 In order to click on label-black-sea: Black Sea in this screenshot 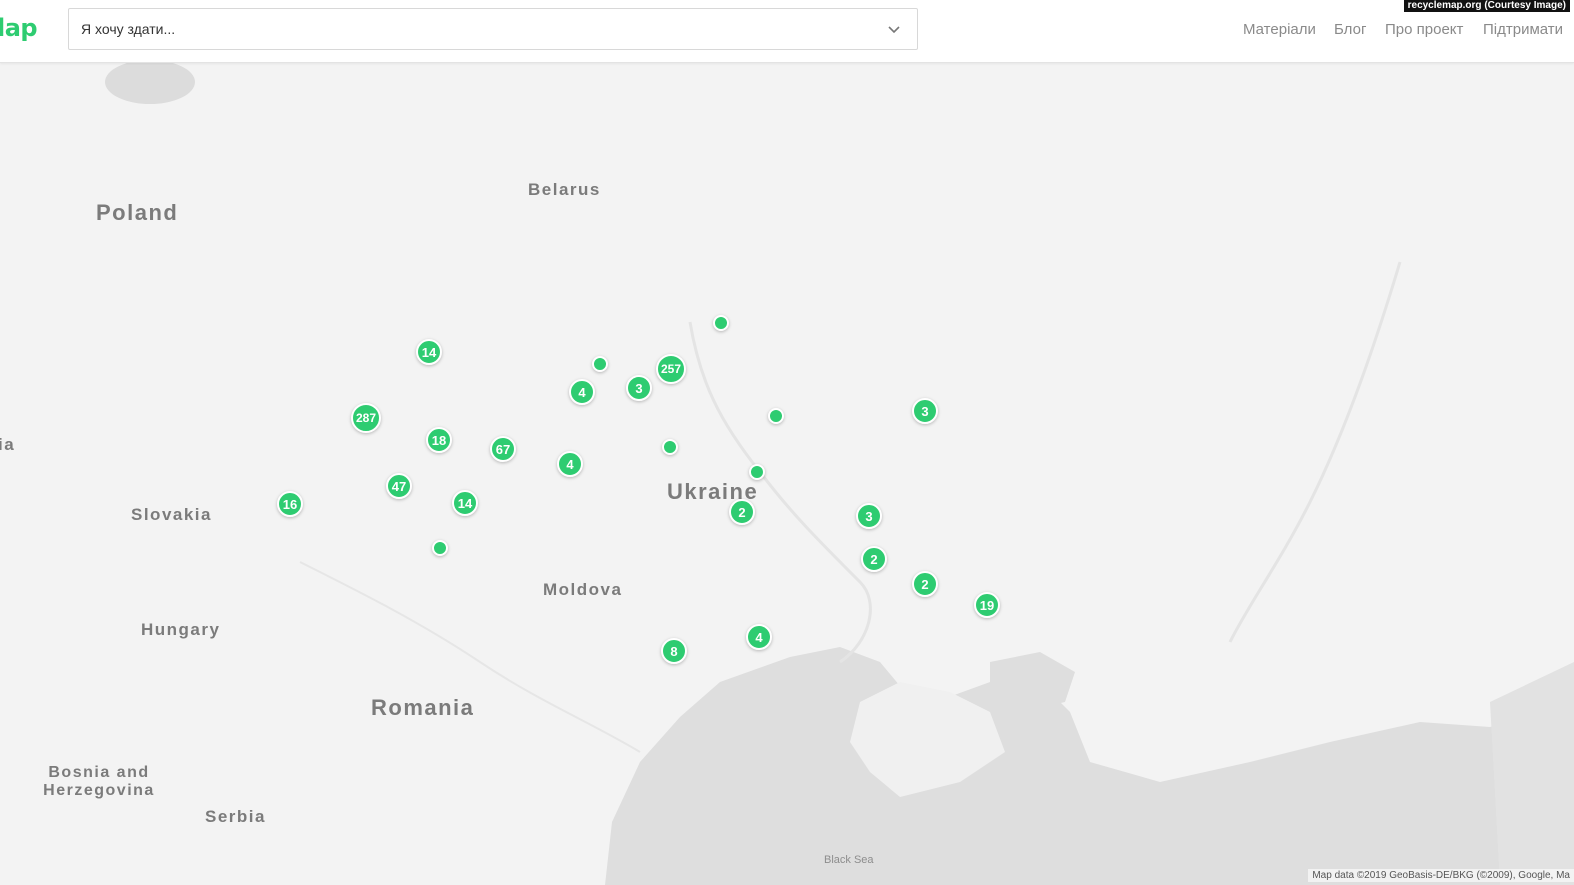, I will do `click(849, 860)`.